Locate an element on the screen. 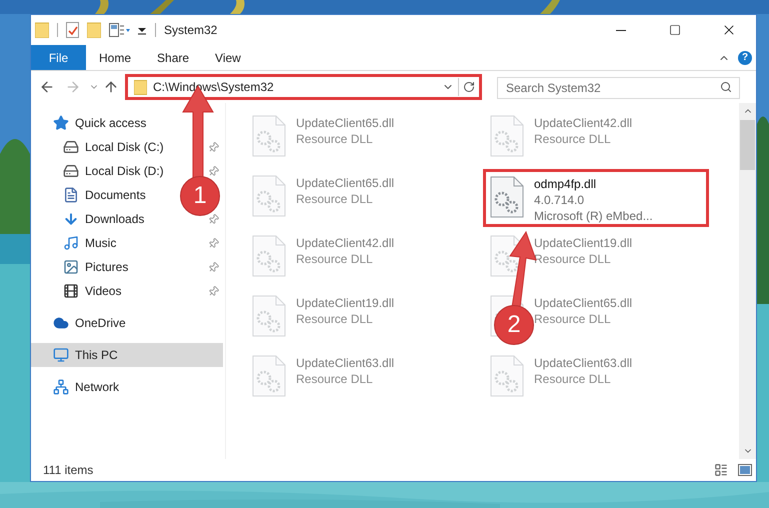  sidebar-item: Local Disk (D:) is located at coordinates (124, 171).